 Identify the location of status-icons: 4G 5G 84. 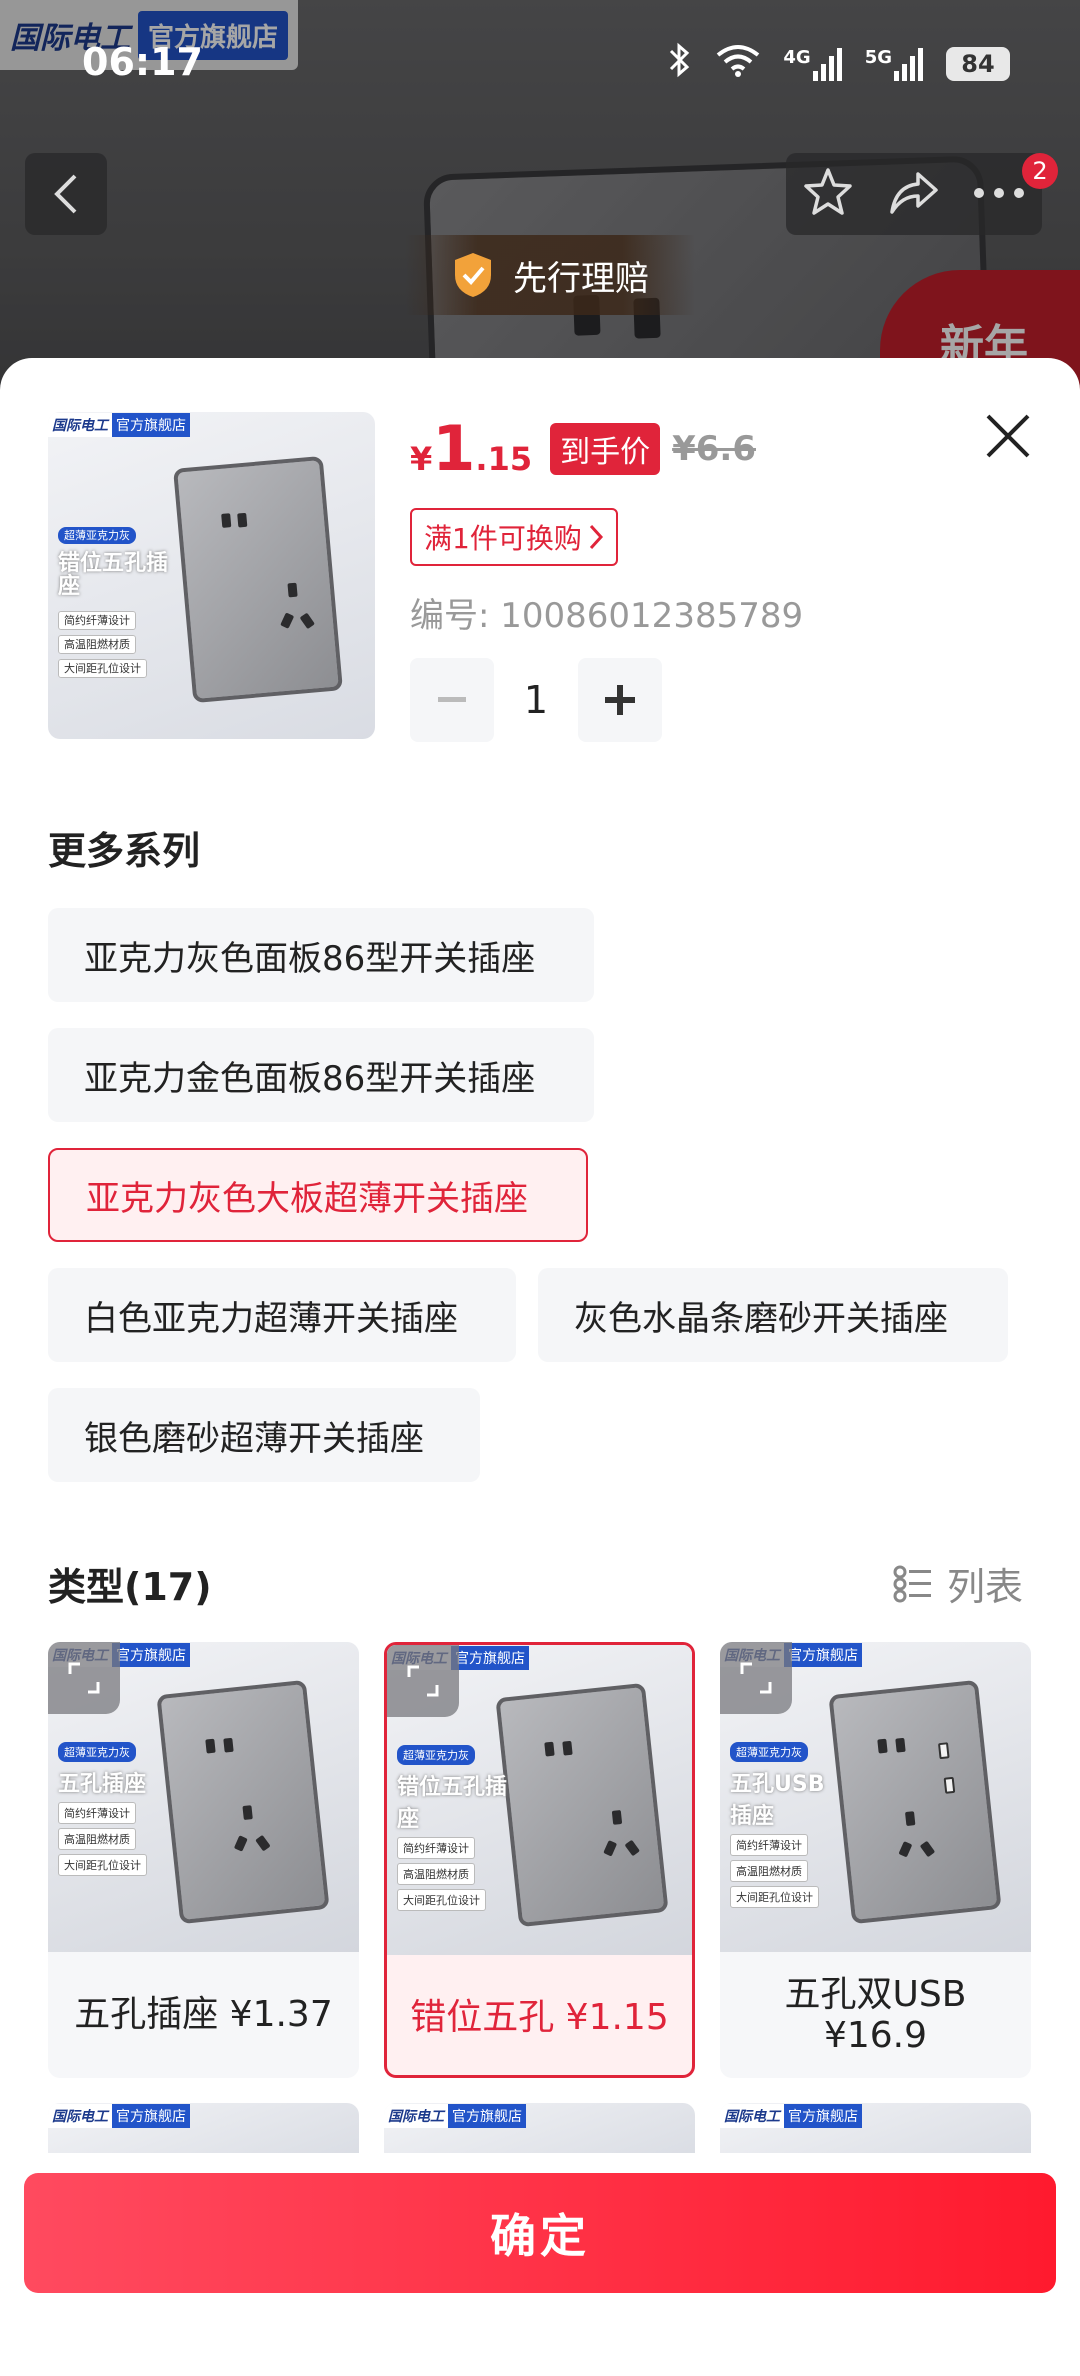
(838, 64).